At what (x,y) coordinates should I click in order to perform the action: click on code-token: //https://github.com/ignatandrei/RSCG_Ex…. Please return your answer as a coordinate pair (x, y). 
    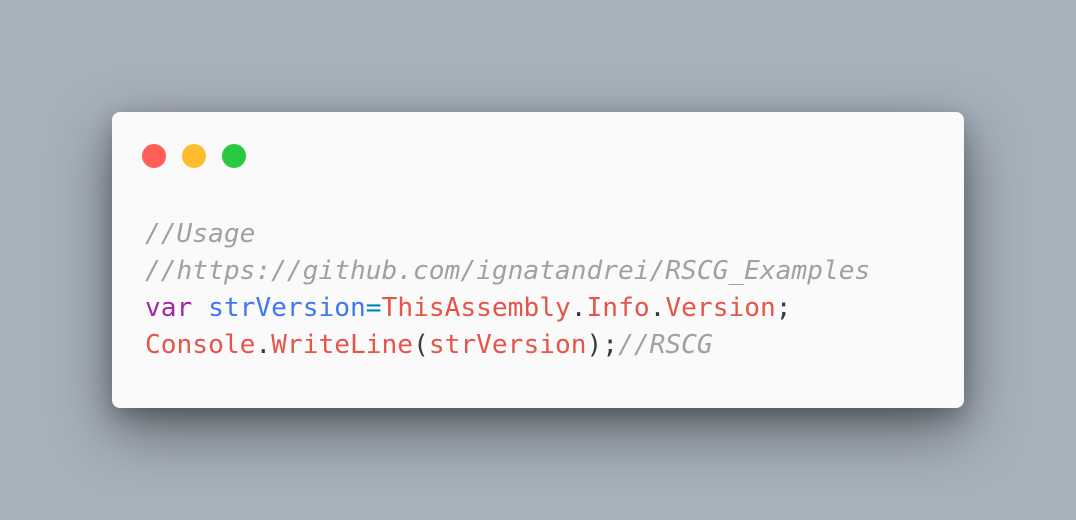
    Looking at the image, I should click on (508, 271).